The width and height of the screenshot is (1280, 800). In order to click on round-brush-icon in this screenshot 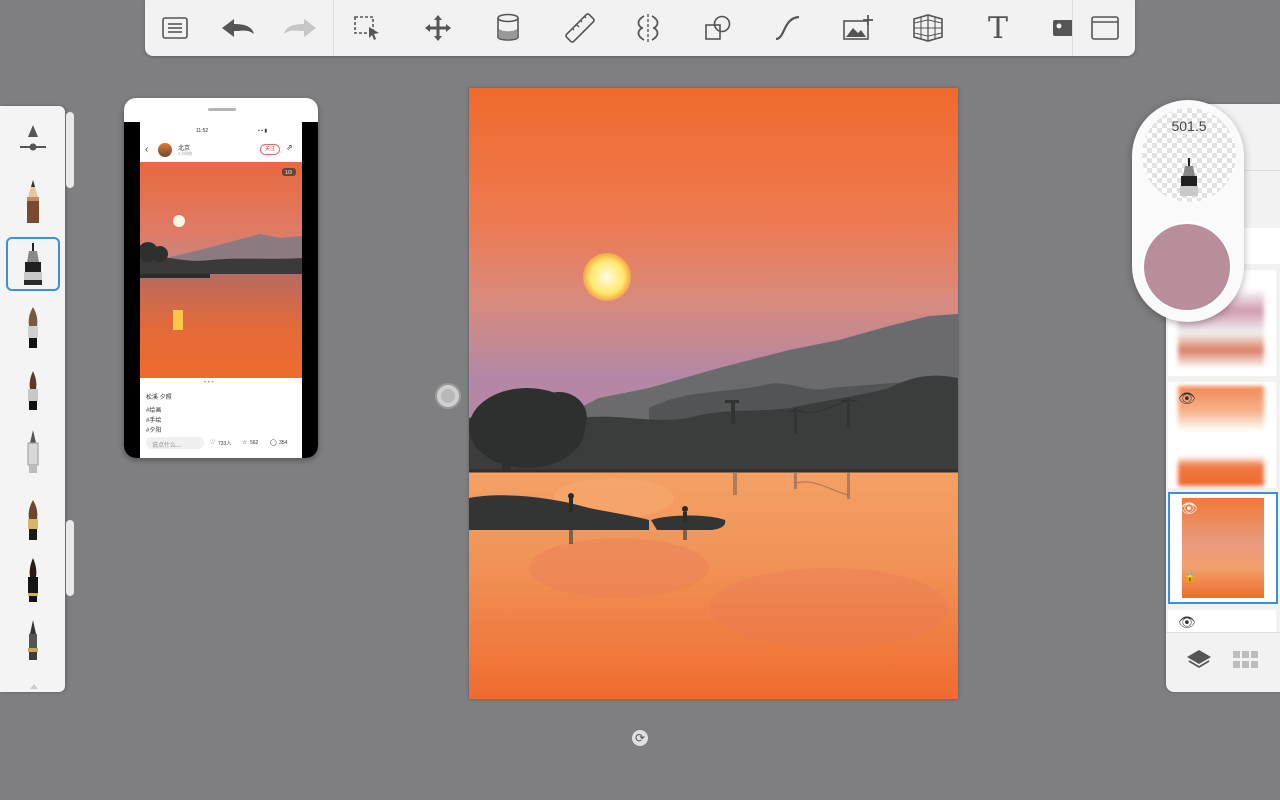, I will do `click(33, 390)`.